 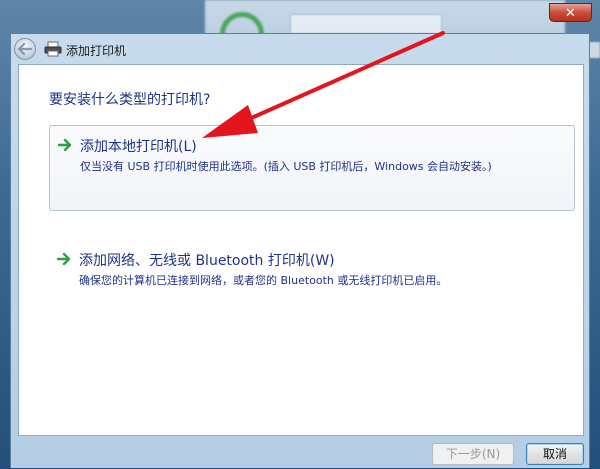 I want to click on close-button: ✕, so click(x=570, y=12).